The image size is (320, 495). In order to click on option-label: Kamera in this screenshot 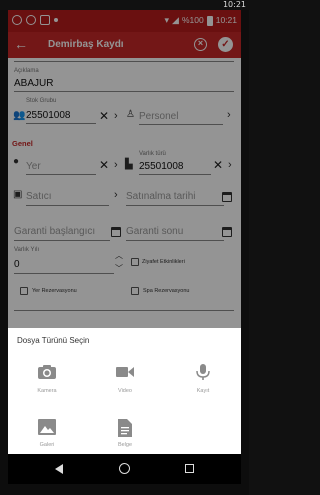, I will do `click(47, 391)`.